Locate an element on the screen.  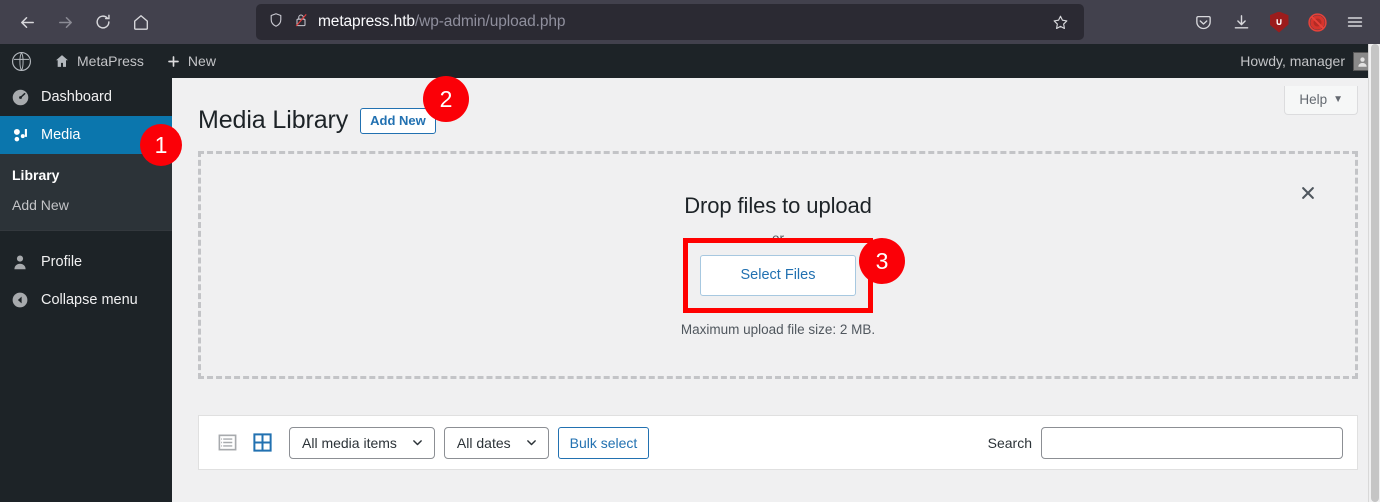
sidebar-submenu-media: Library Add New is located at coordinates (86, 192).